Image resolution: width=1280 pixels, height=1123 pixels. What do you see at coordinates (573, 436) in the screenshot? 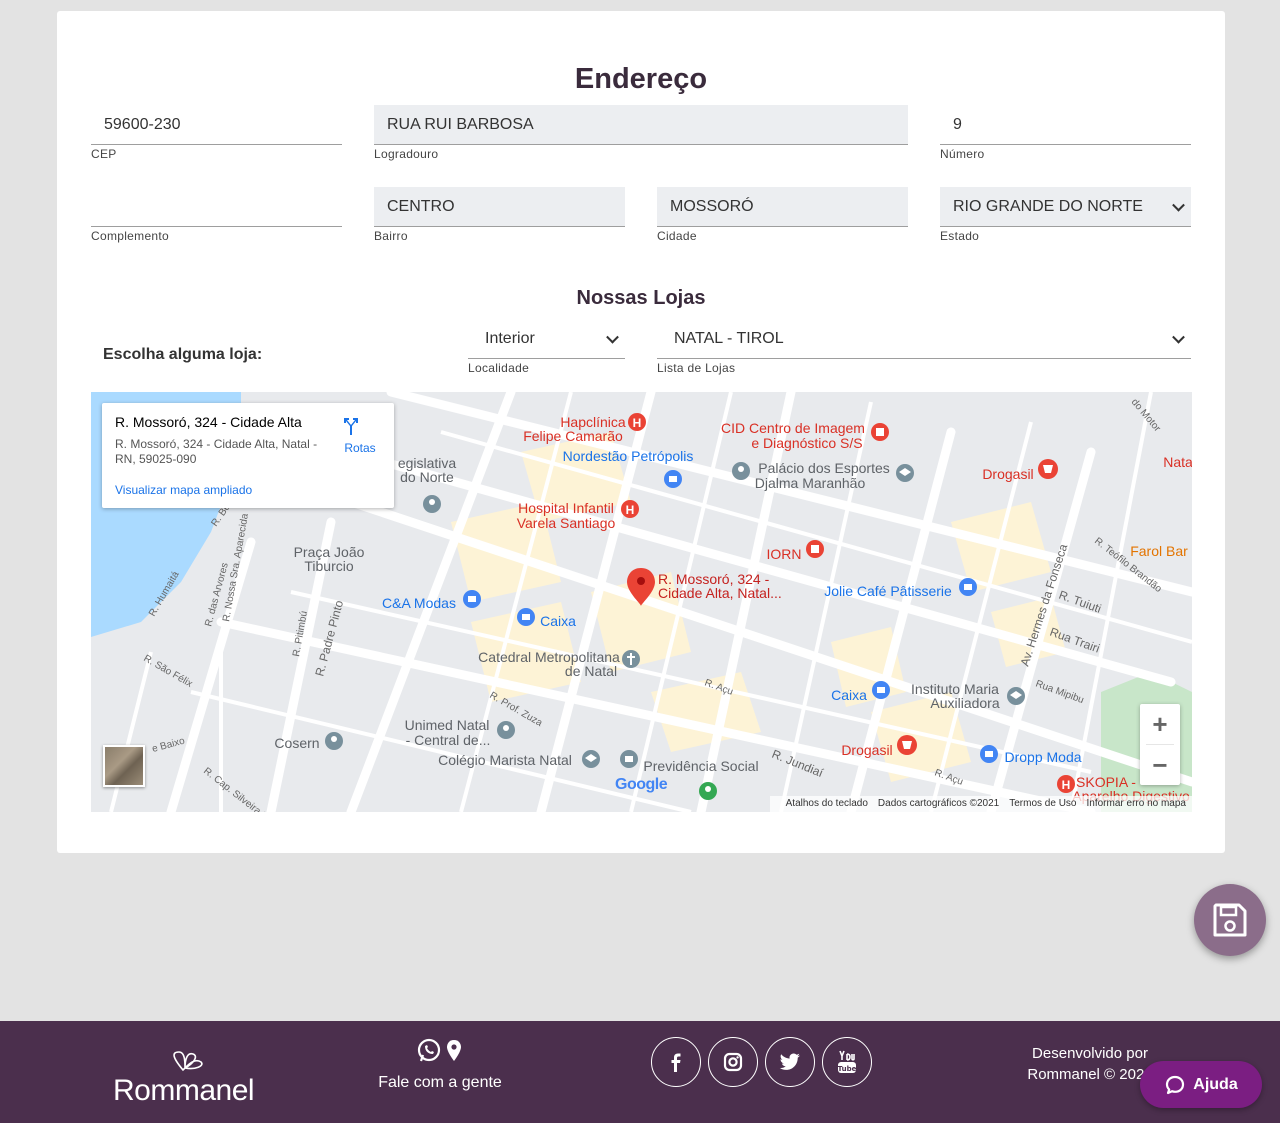
I see `poi-label: Felipe Camarão` at bounding box center [573, 436].